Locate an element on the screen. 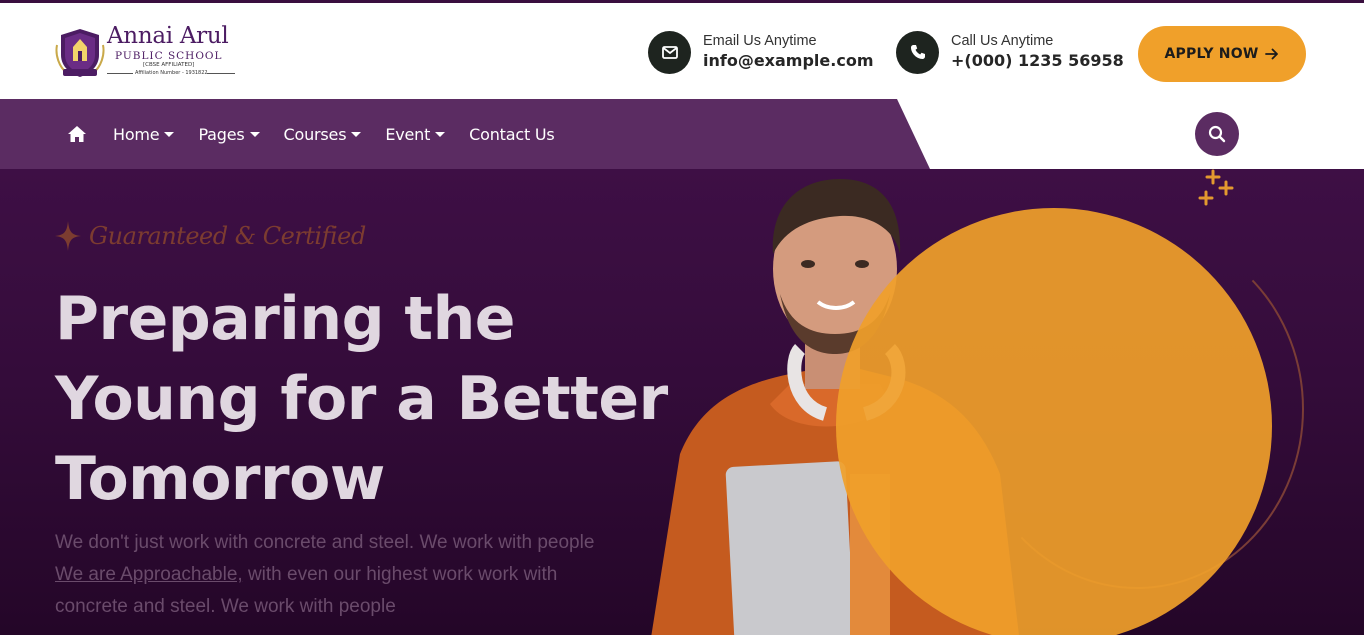 The height and width of the screenshot is (635, 1364). nav-item-label: Contact Us is located at coordinates (512, 134).